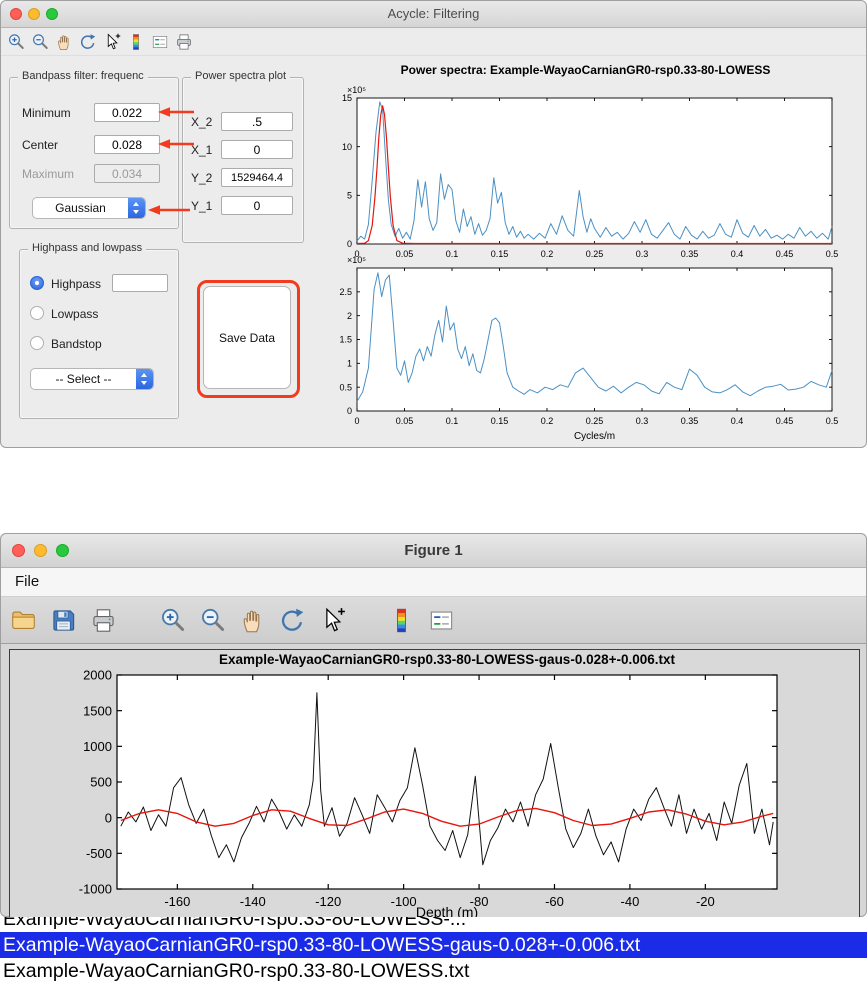  Describe the element at coordinates (347, 147) in the screenshot. I see `svg-text: 10` at that location.